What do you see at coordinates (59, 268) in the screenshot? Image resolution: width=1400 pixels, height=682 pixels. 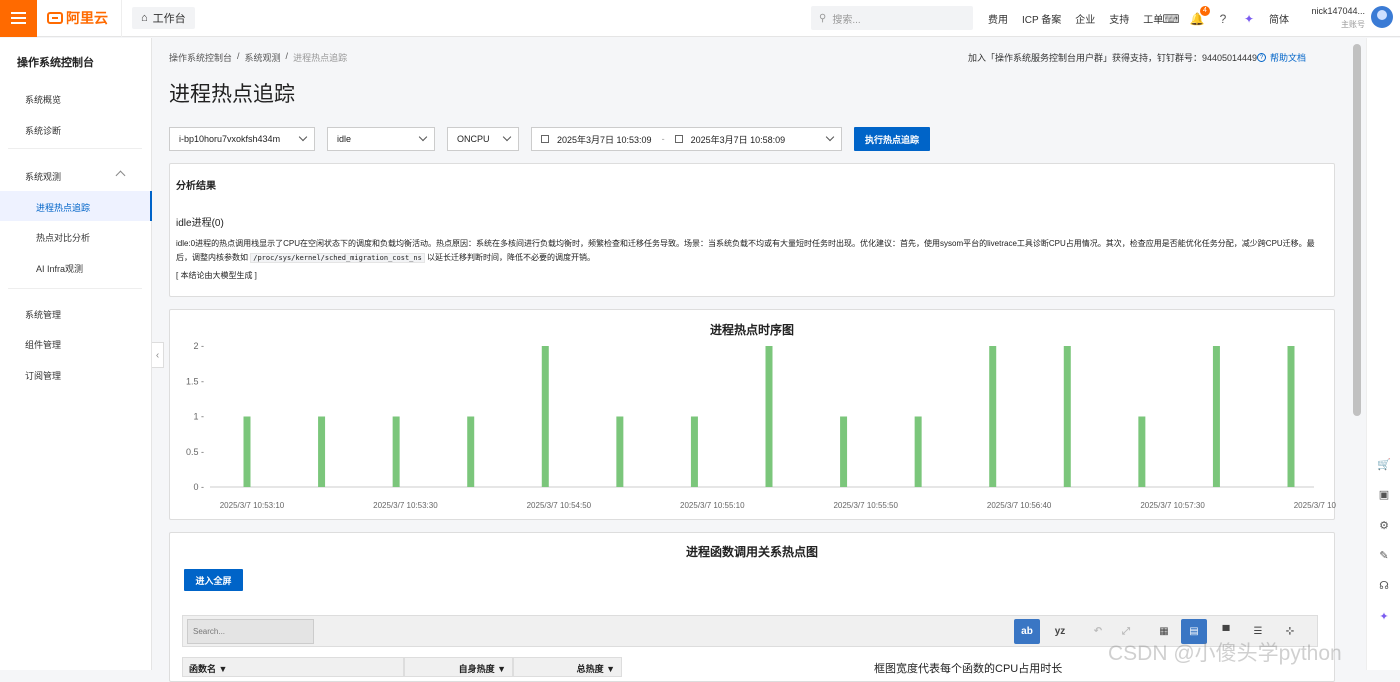 I see `sidebar-item-ai-infra: AI Infra观测` at bounding box center [59, 268].